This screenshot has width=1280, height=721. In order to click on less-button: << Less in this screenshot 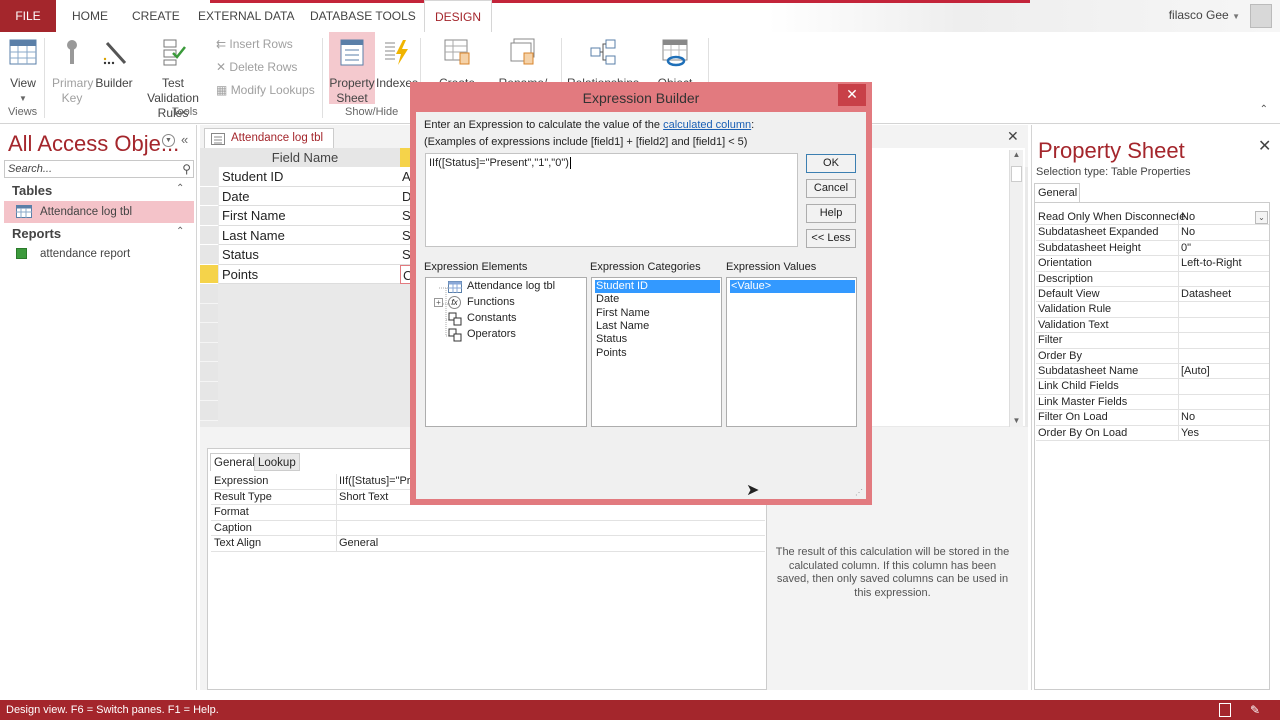, I will do `click(831, 238)`.